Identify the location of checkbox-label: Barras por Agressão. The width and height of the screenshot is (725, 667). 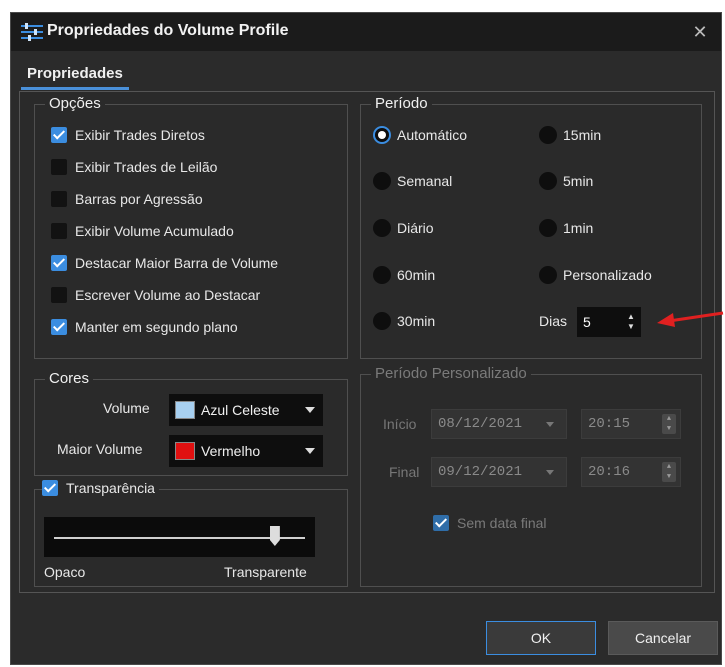
(139, 199).